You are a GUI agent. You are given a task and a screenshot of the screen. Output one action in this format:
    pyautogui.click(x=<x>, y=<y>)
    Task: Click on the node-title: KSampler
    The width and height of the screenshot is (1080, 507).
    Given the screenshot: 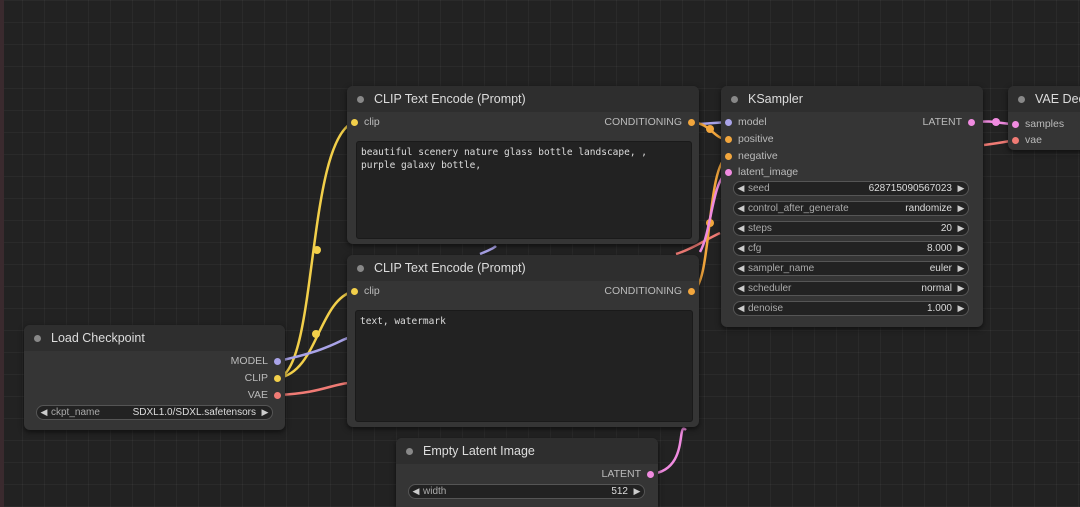 What is the action you would take?
    pyautogui.click(x=775, y=99)
    